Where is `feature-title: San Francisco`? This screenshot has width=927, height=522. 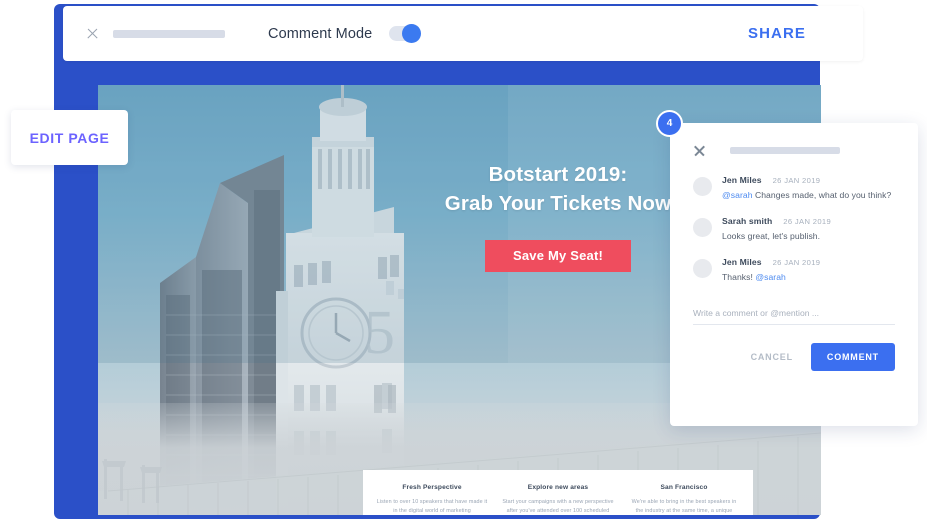 feature-title: San Francisco is located at coordinates (684, 487).